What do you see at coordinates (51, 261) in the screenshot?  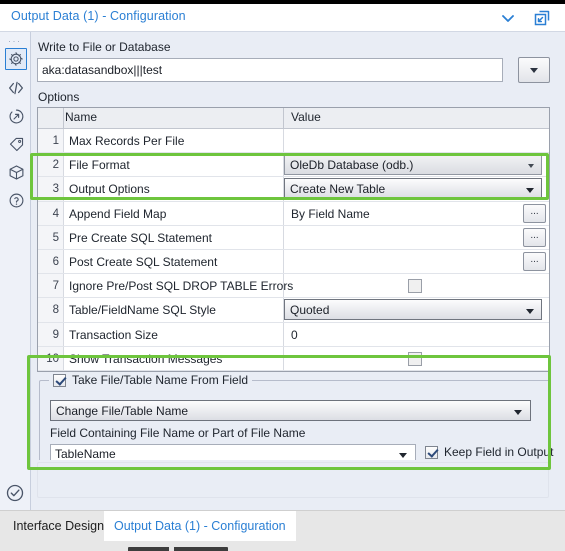 I see `row-number: 6` at bounding box center [51, 261].